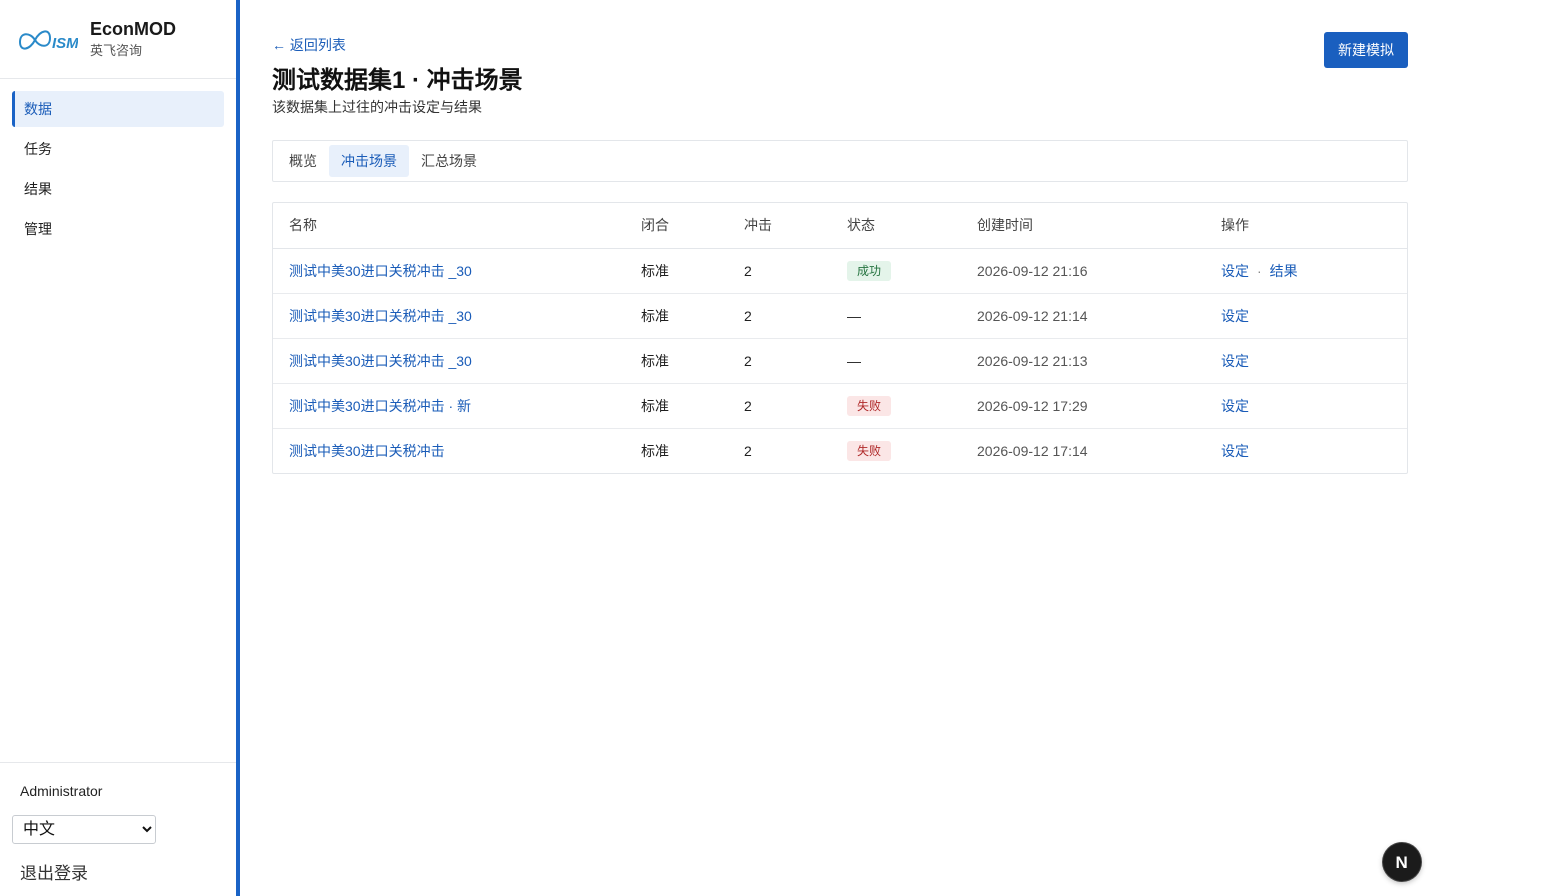  What do you see at coordinates (54, 871) in the screenshot?
I see `logout-link: 退出登录` at bounding box center [54, 871].